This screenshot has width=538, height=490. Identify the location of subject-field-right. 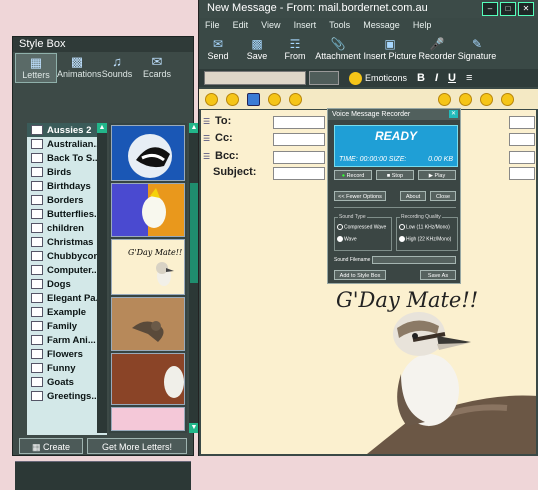
(522, 173).